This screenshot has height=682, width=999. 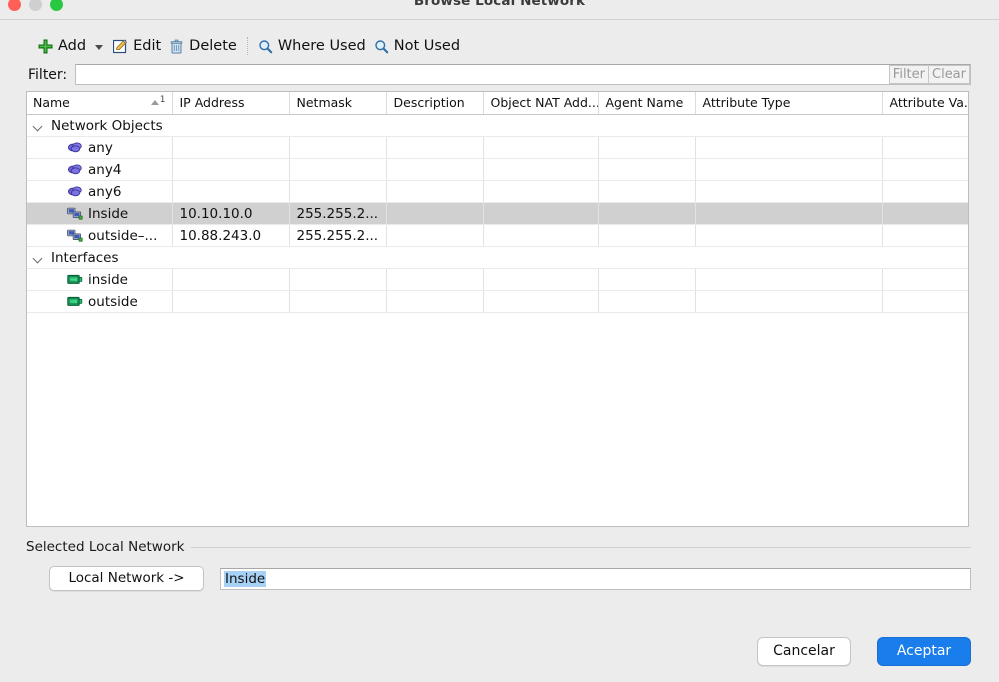 I want to click on section-header: Selected Local Network, so click(x=498, y=547).